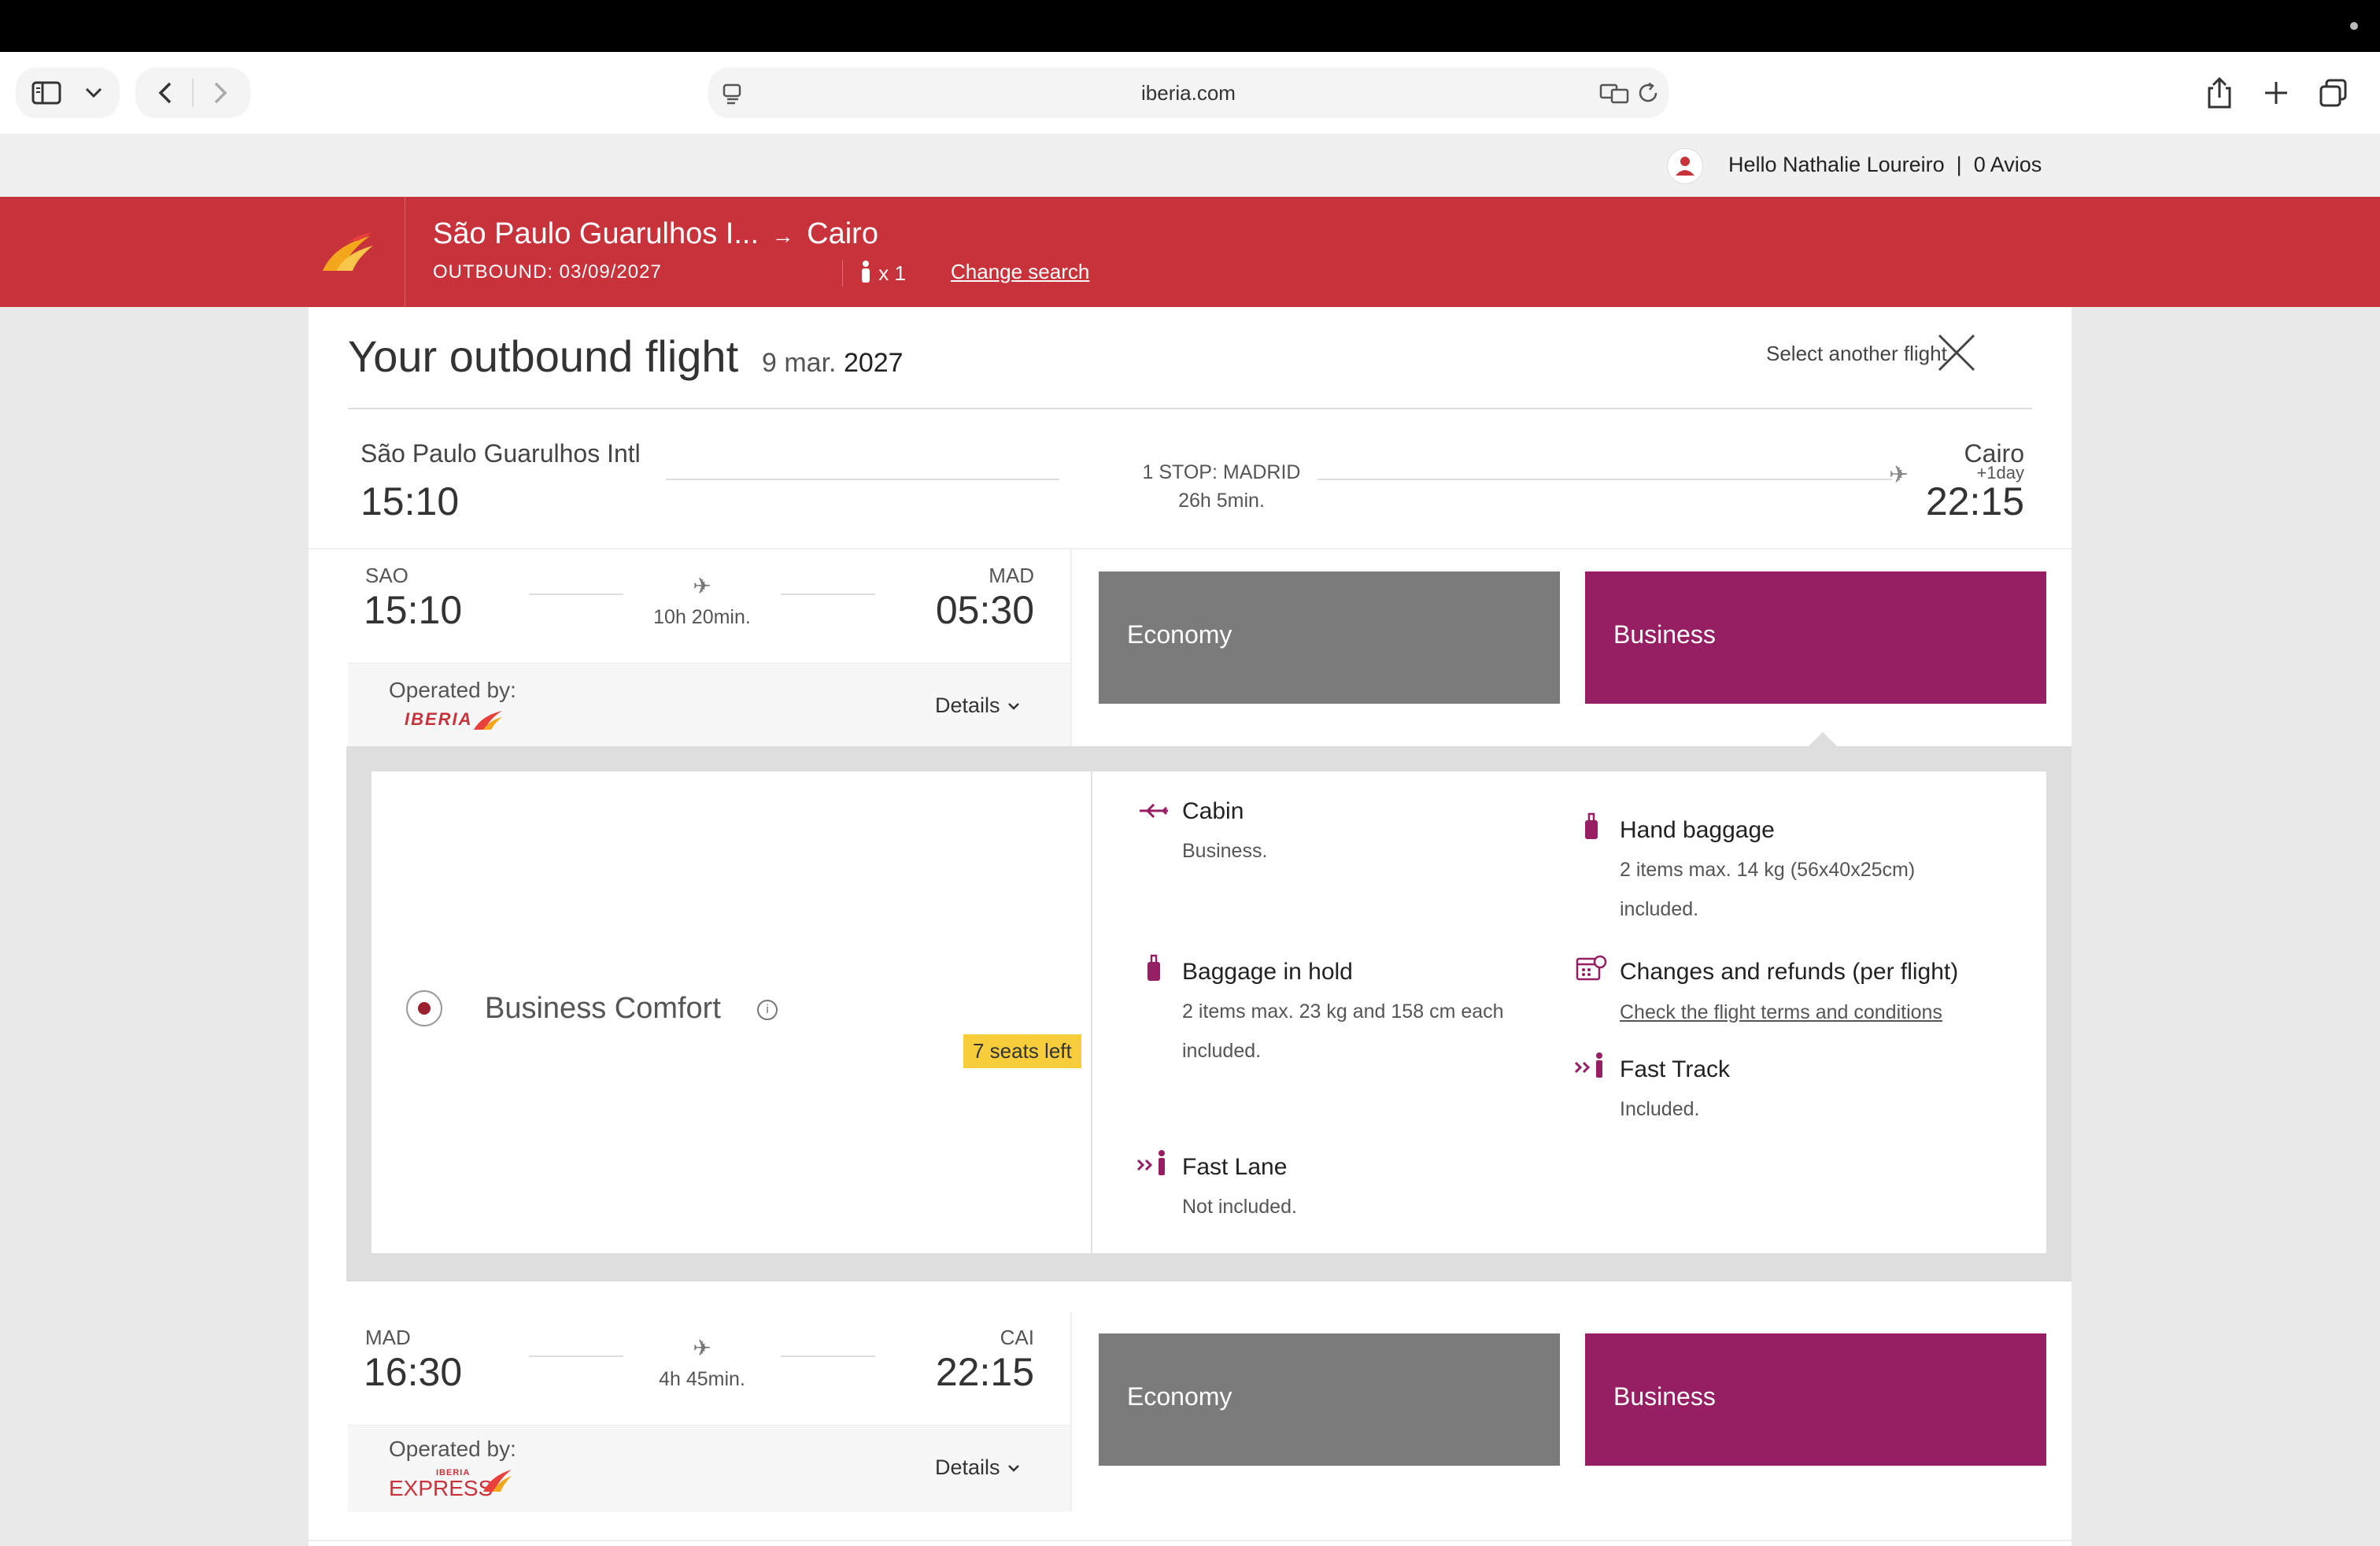 This screenshot has height=1546, width=2380. What do you see at coordinates (874, 273) in the screenshot?
I see `passenger-count: x 1` at bounding box center [874, 273].